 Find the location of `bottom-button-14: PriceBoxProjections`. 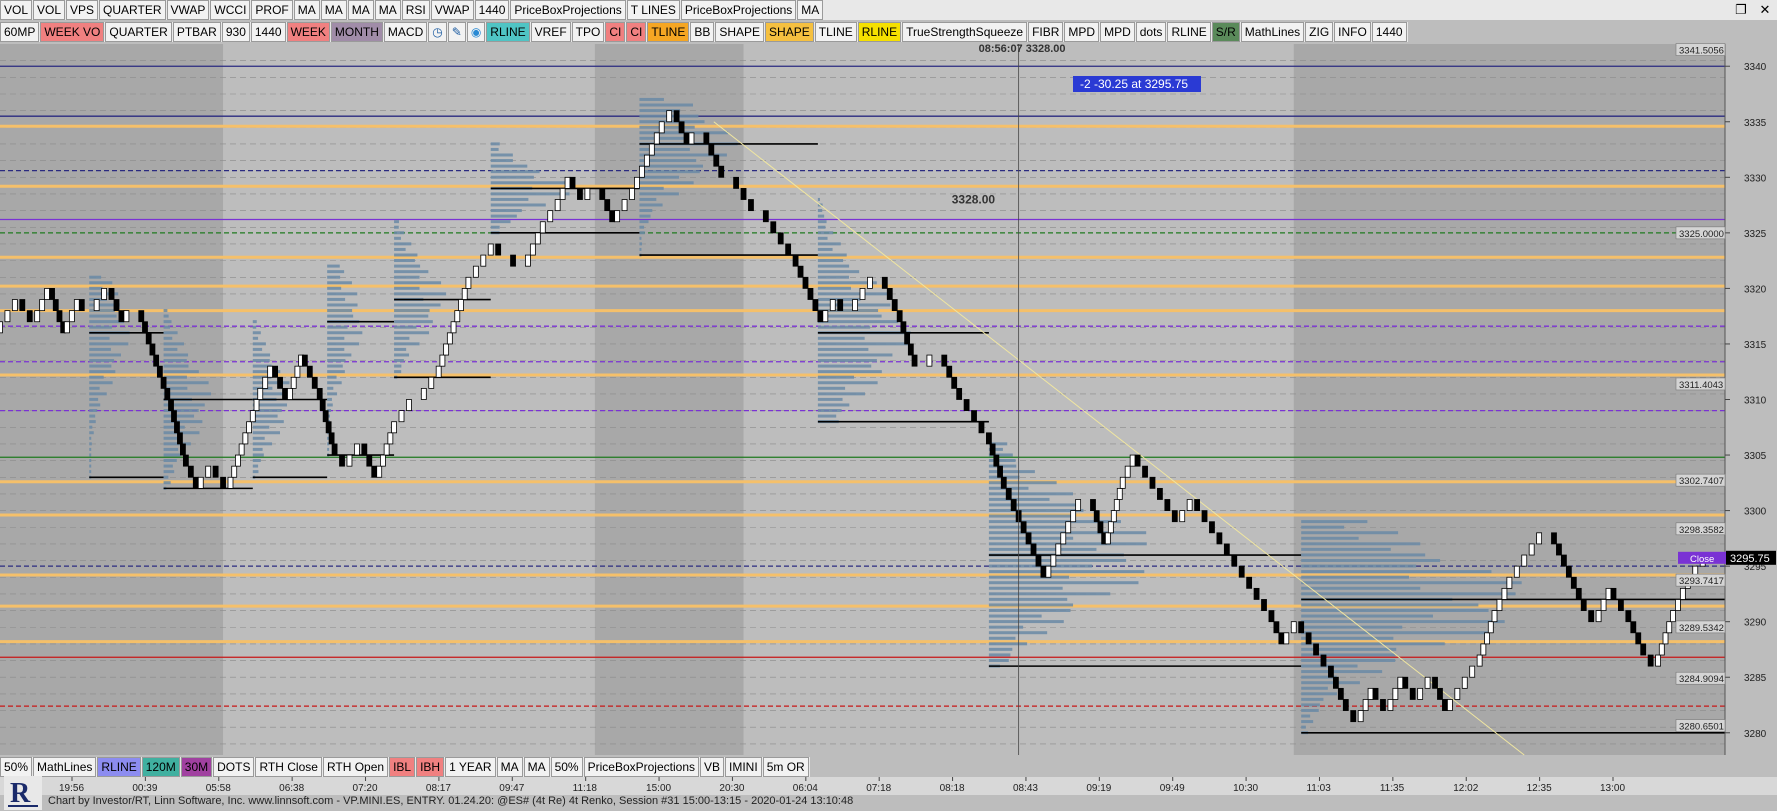

bottom-button-14: PriceBoxProjections is located at coordinates (641, 767).